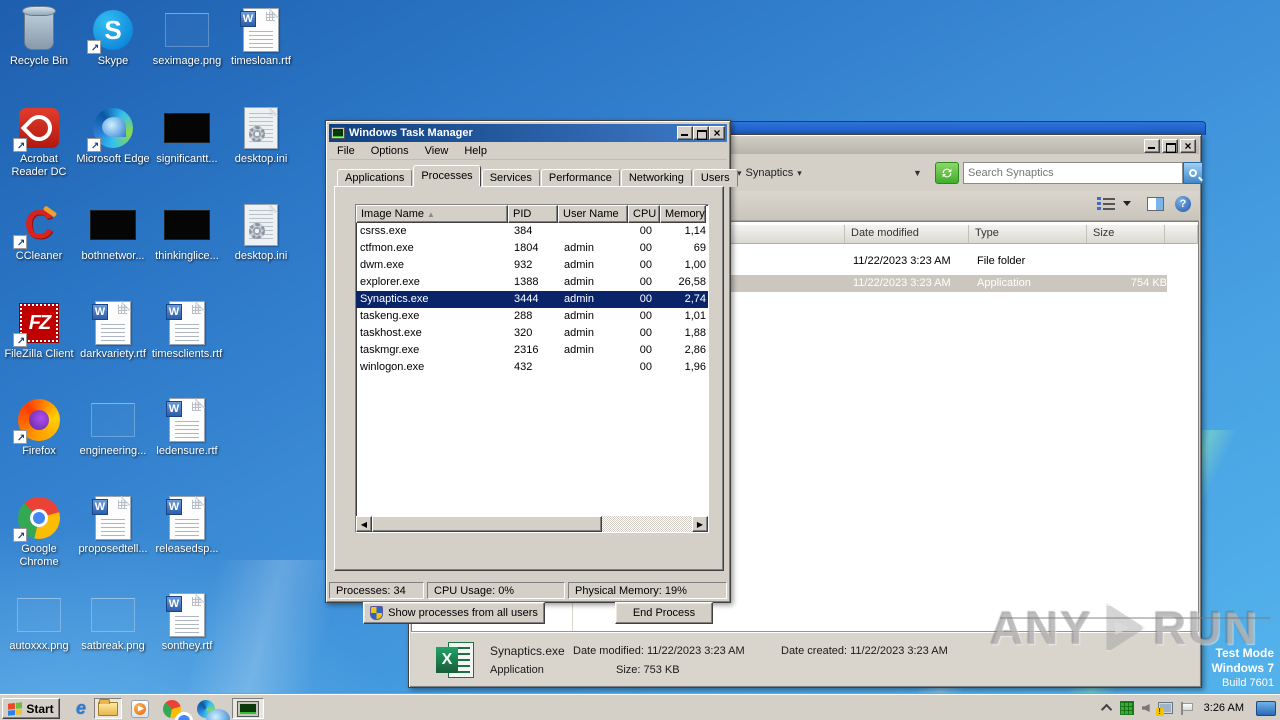 This screenshot has height=720, width=1280. Describe the element at coordinates (437, 151) in the screenshot. I see `menu-view: View` at that location.